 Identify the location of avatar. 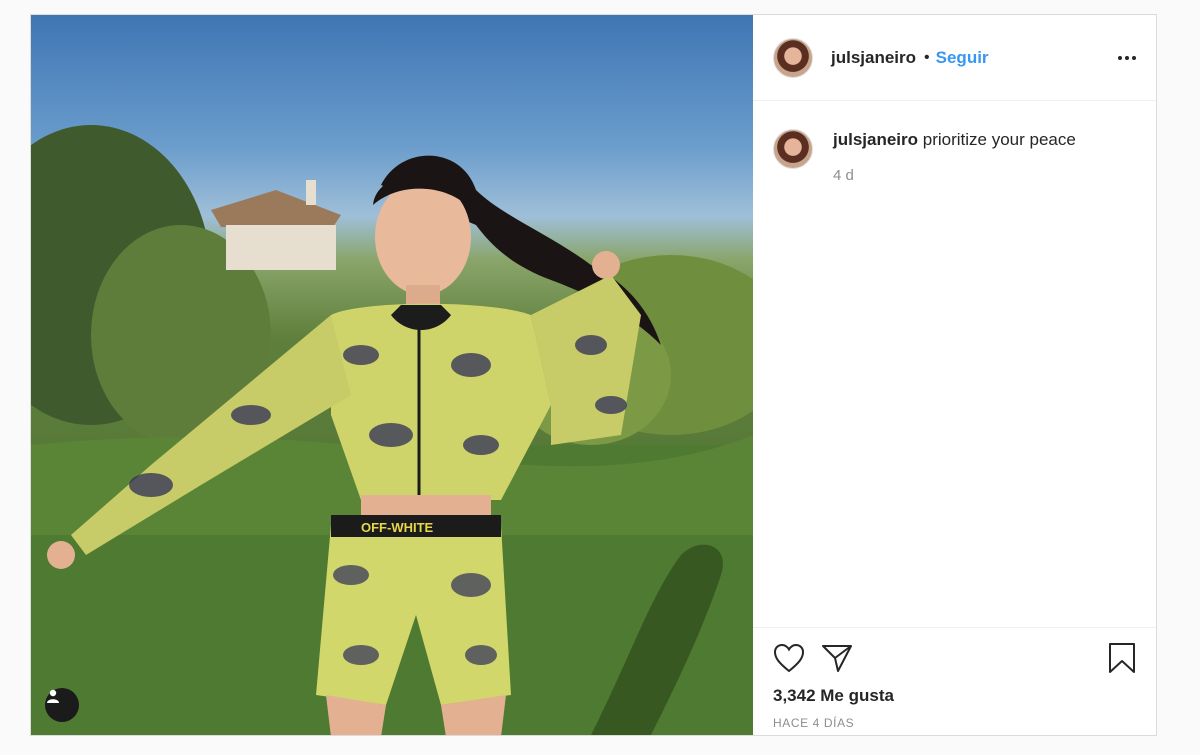
(793, 57).